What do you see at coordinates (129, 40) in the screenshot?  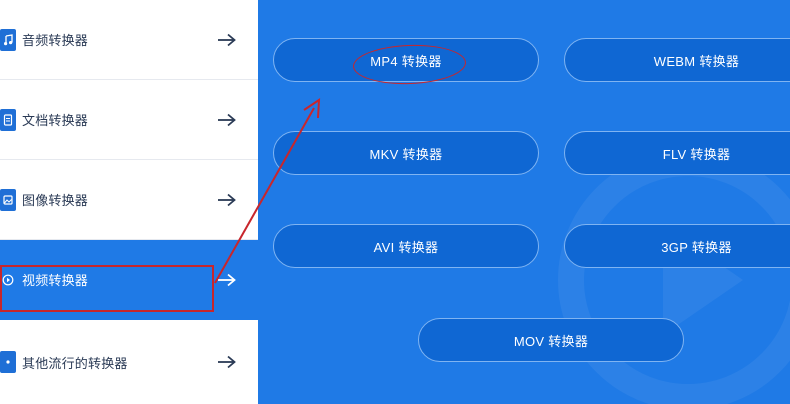 I see `sidebar-item-audio-converter: 音频转换器` at bounding box center [129, 40].